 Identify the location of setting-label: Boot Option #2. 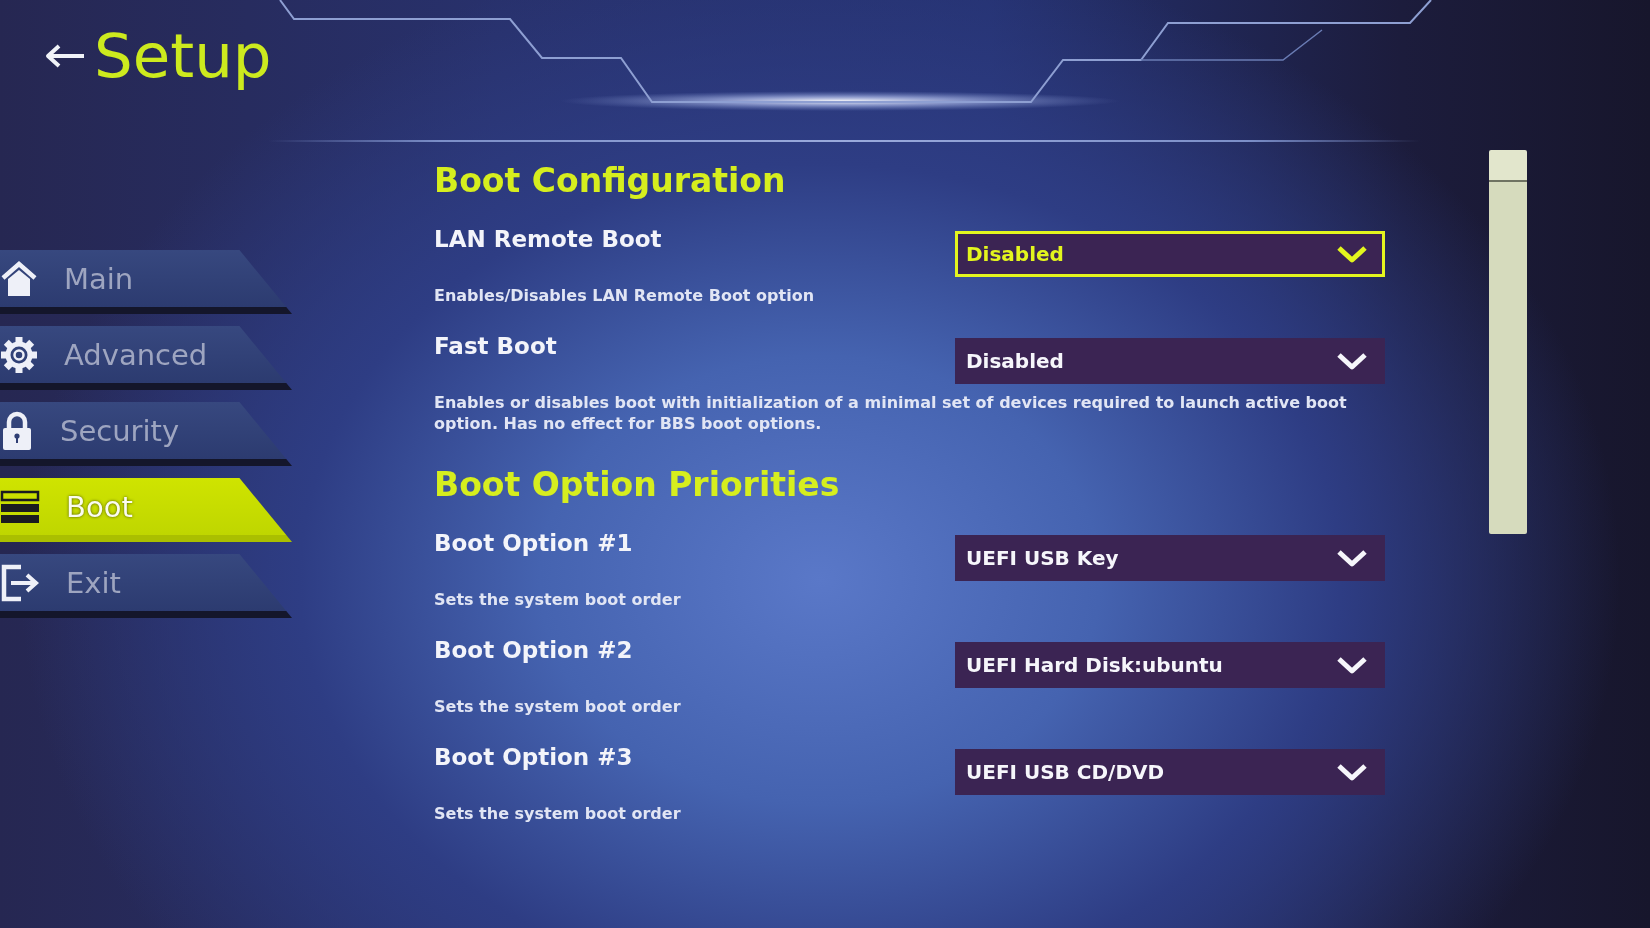
(533, 650).